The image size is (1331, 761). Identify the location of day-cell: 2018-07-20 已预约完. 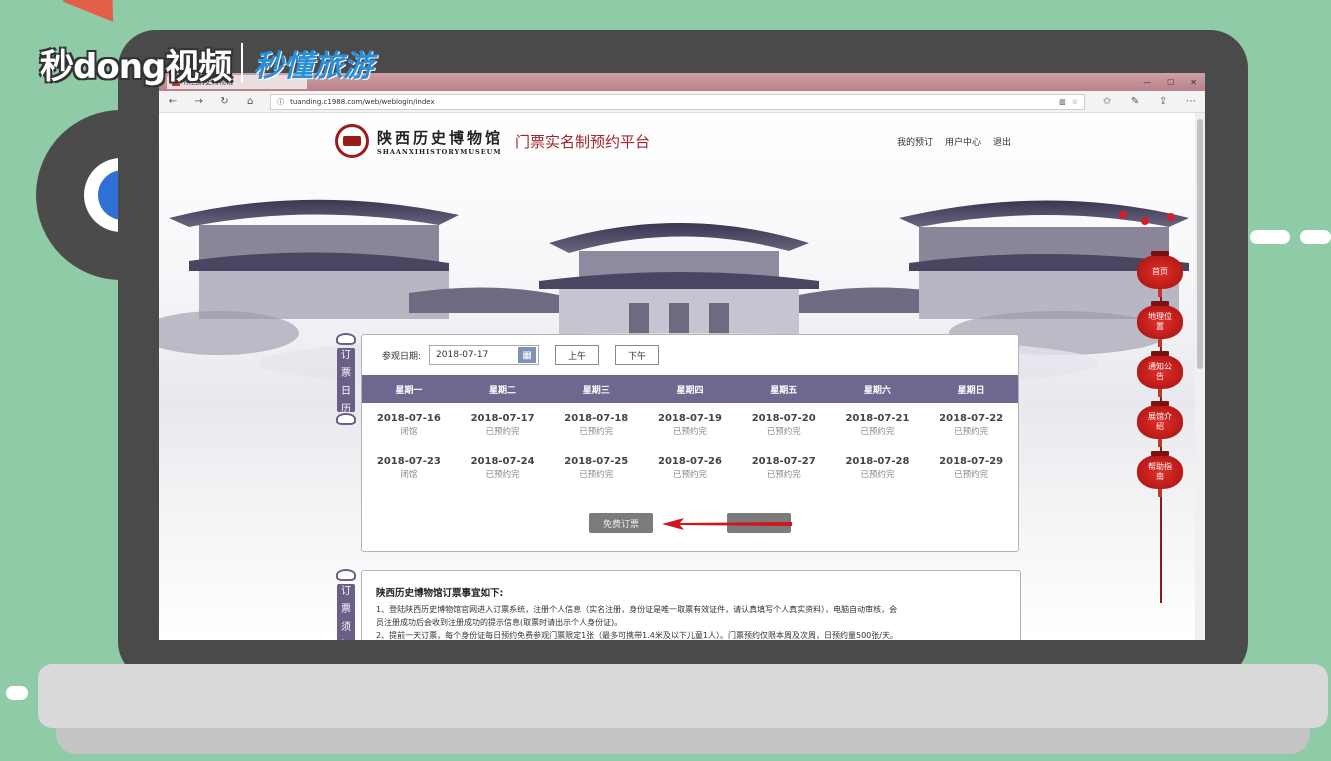
(784, 429).